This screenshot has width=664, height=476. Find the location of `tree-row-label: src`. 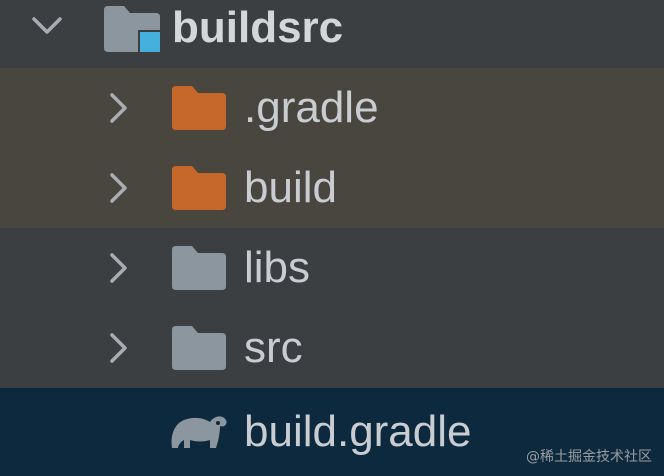

tree-row-label: src is located at coordinates (273, 347).